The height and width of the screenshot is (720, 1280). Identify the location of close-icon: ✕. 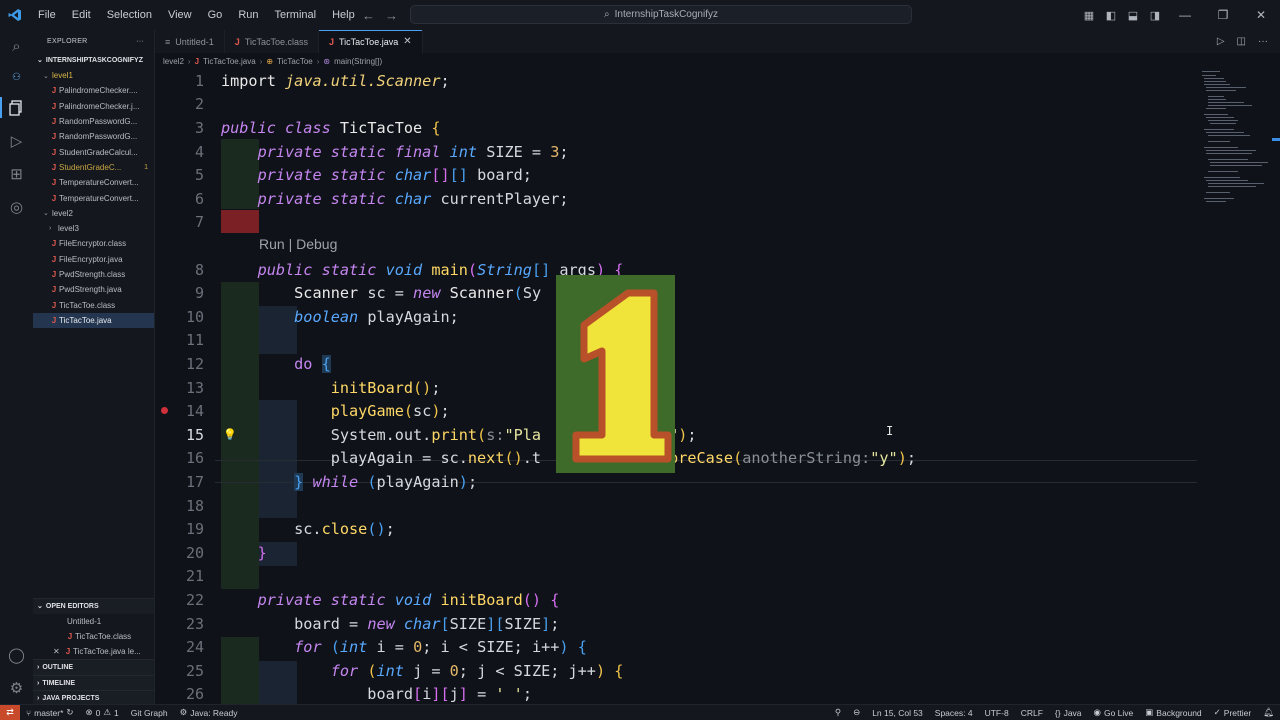
(58, 651).